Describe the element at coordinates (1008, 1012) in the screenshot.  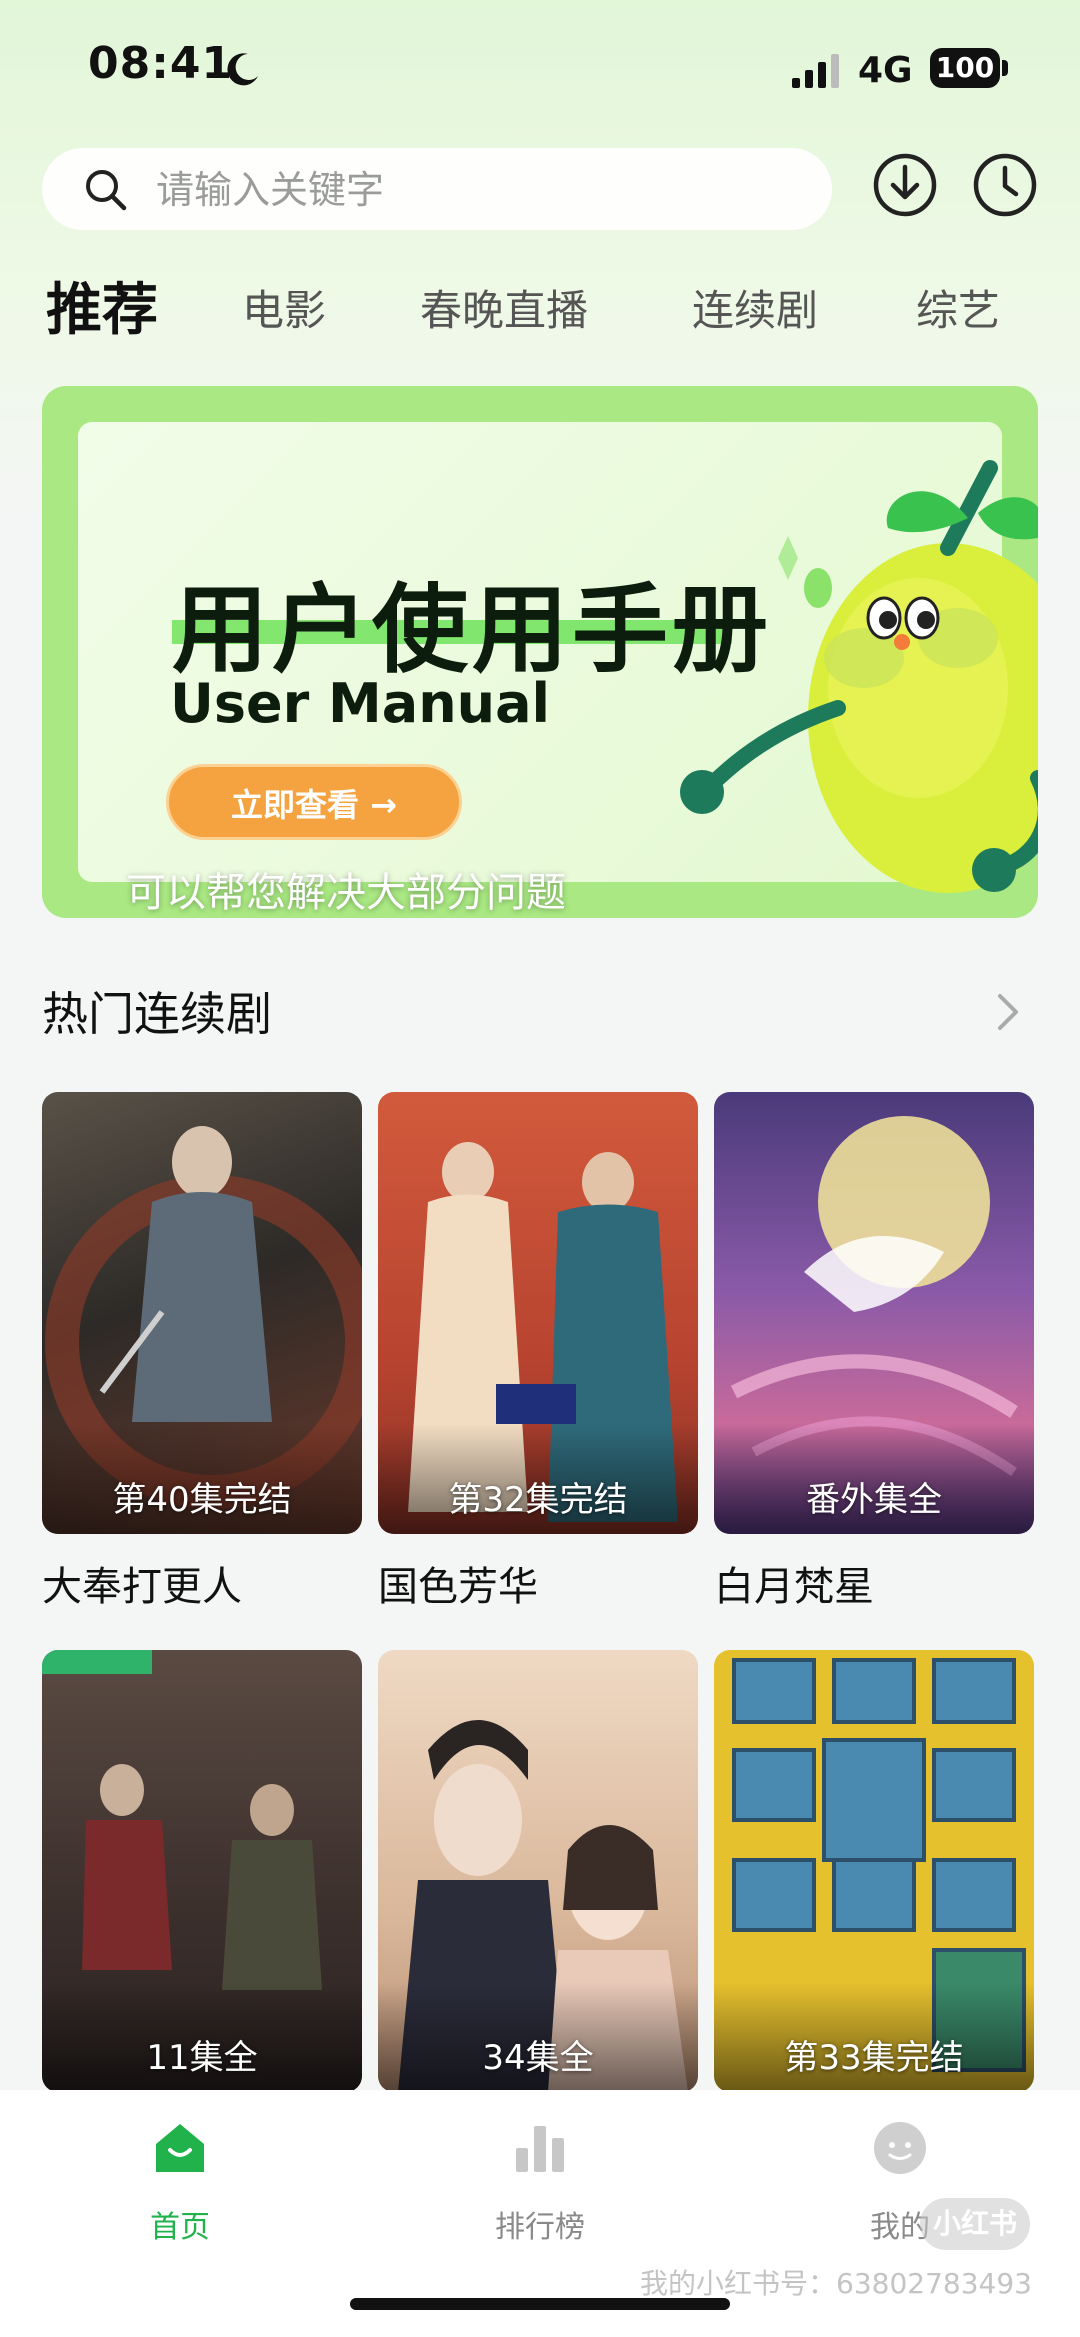
I see `chevron-right-icon` at that location.